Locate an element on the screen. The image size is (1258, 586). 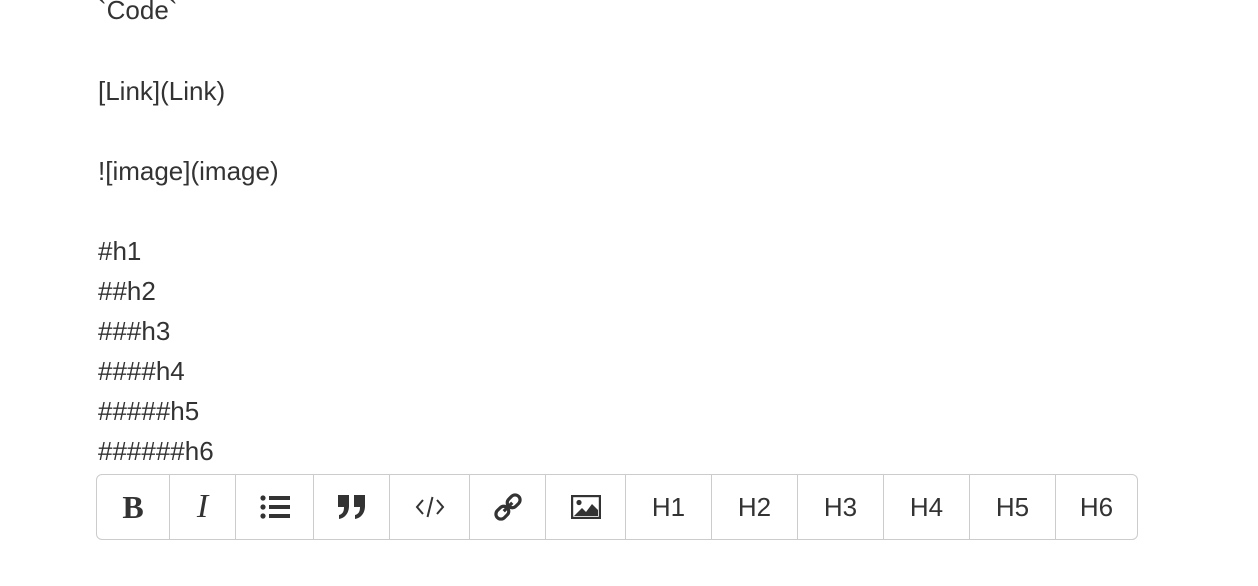
code-button is located at coordinates (430, 507).